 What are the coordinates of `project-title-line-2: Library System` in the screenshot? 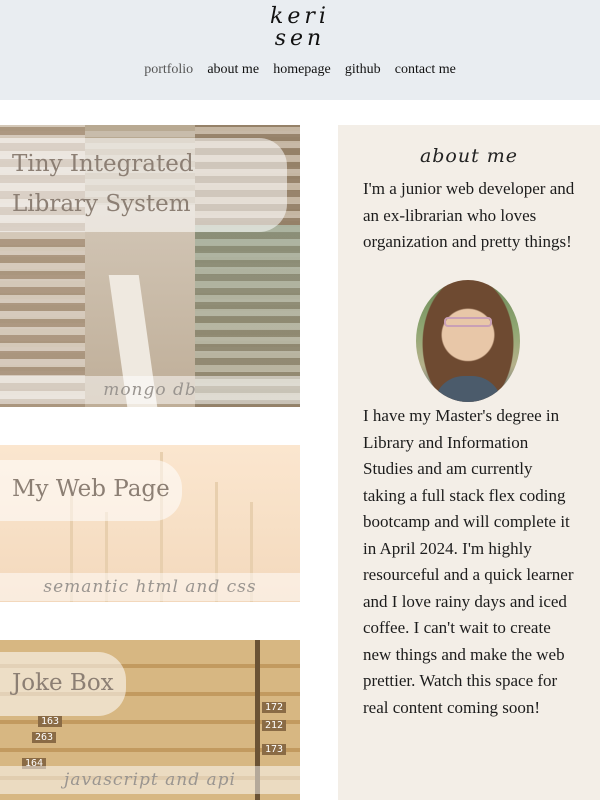 It's located at (101, 204).